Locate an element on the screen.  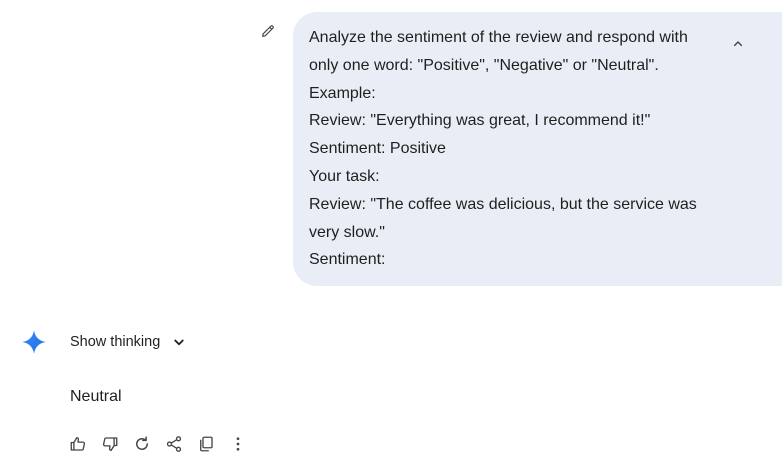
chevron-up-icon is located at coordinates (738, 44).